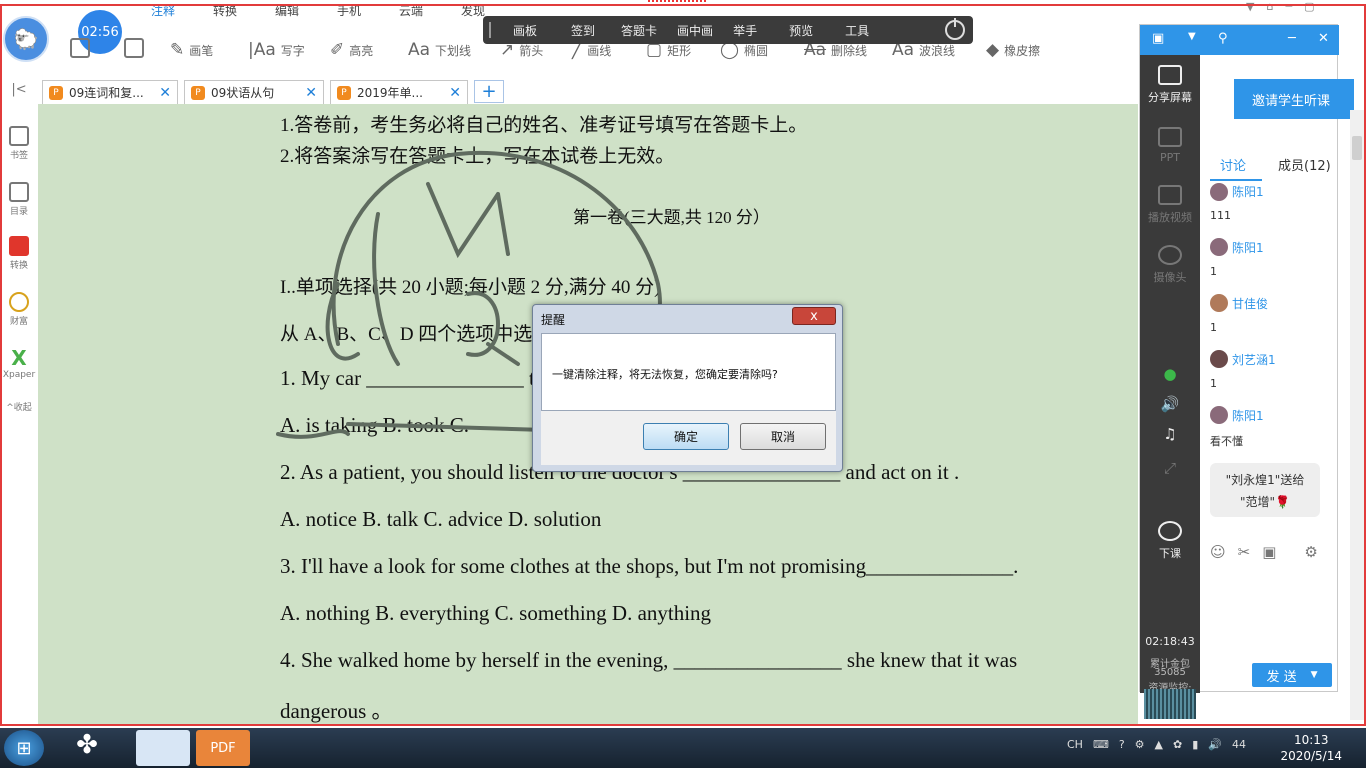 This screenshot has width=1366, height=768. I want to click on left-sidebar: |< 书签 目录 转换 财富 X Xpaper ^收起, so click(19, 403).